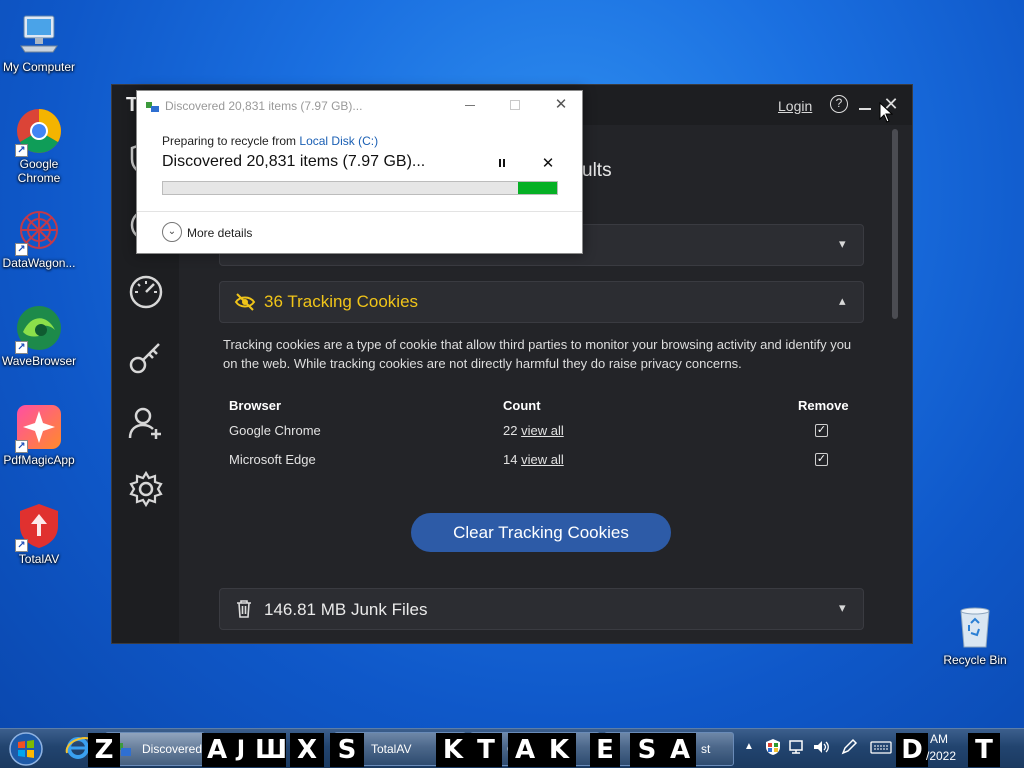 The image size is (1024, 768). What do you see at coordinates (272, 459) in the screenshot?
I see `browser-name: Microsoft Edge` at bounding box center [272, 459].